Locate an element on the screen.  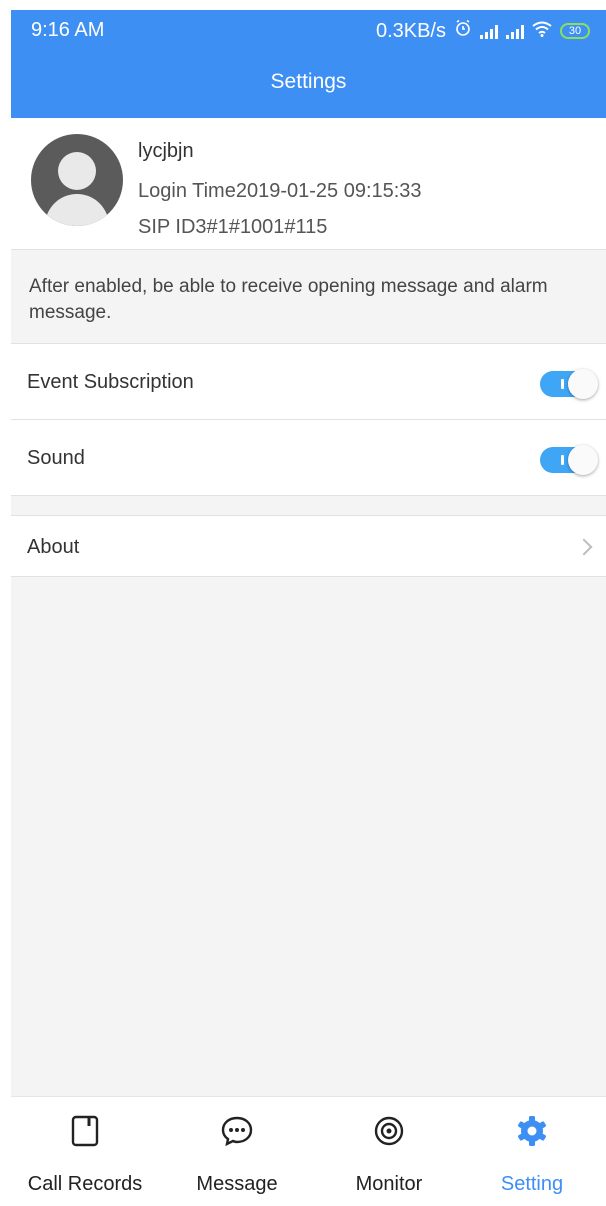
about-label: About is located at coordinates (53, 547).